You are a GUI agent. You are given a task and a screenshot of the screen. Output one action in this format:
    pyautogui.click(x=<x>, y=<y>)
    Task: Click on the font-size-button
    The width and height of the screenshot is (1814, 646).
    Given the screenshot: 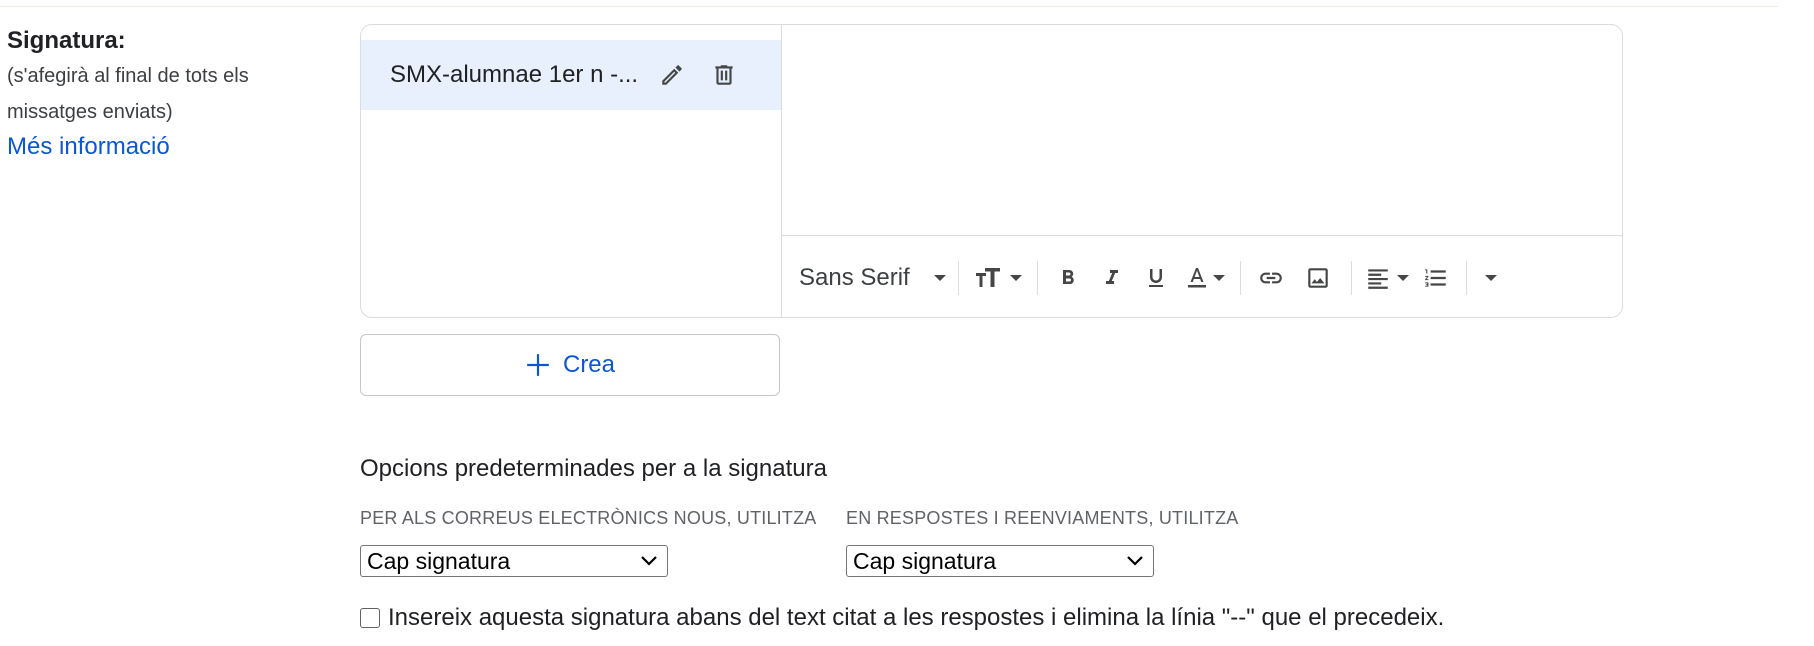 What is the action you would take?
    pyautogui.click(x=998, y=278)
    